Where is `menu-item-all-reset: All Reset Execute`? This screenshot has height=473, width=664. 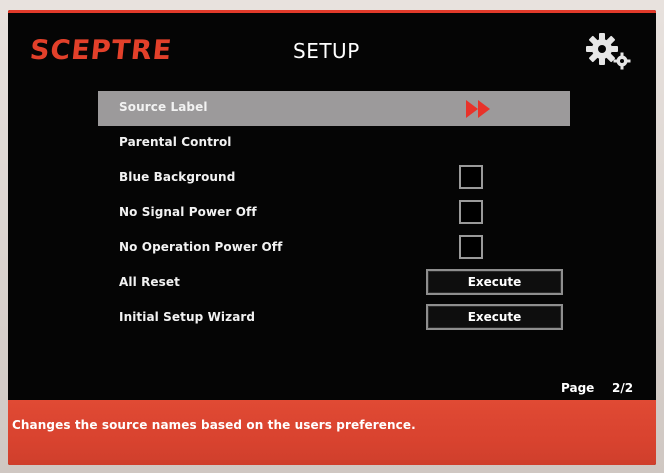
menu-item-all-reset: All Reset Execute is located at coordinates (334, 283).